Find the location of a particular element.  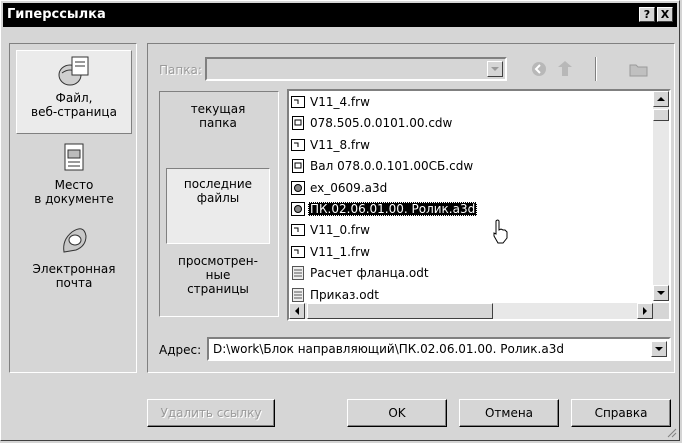

vertical-scroll-thumb is located at coordinates (661, 115).